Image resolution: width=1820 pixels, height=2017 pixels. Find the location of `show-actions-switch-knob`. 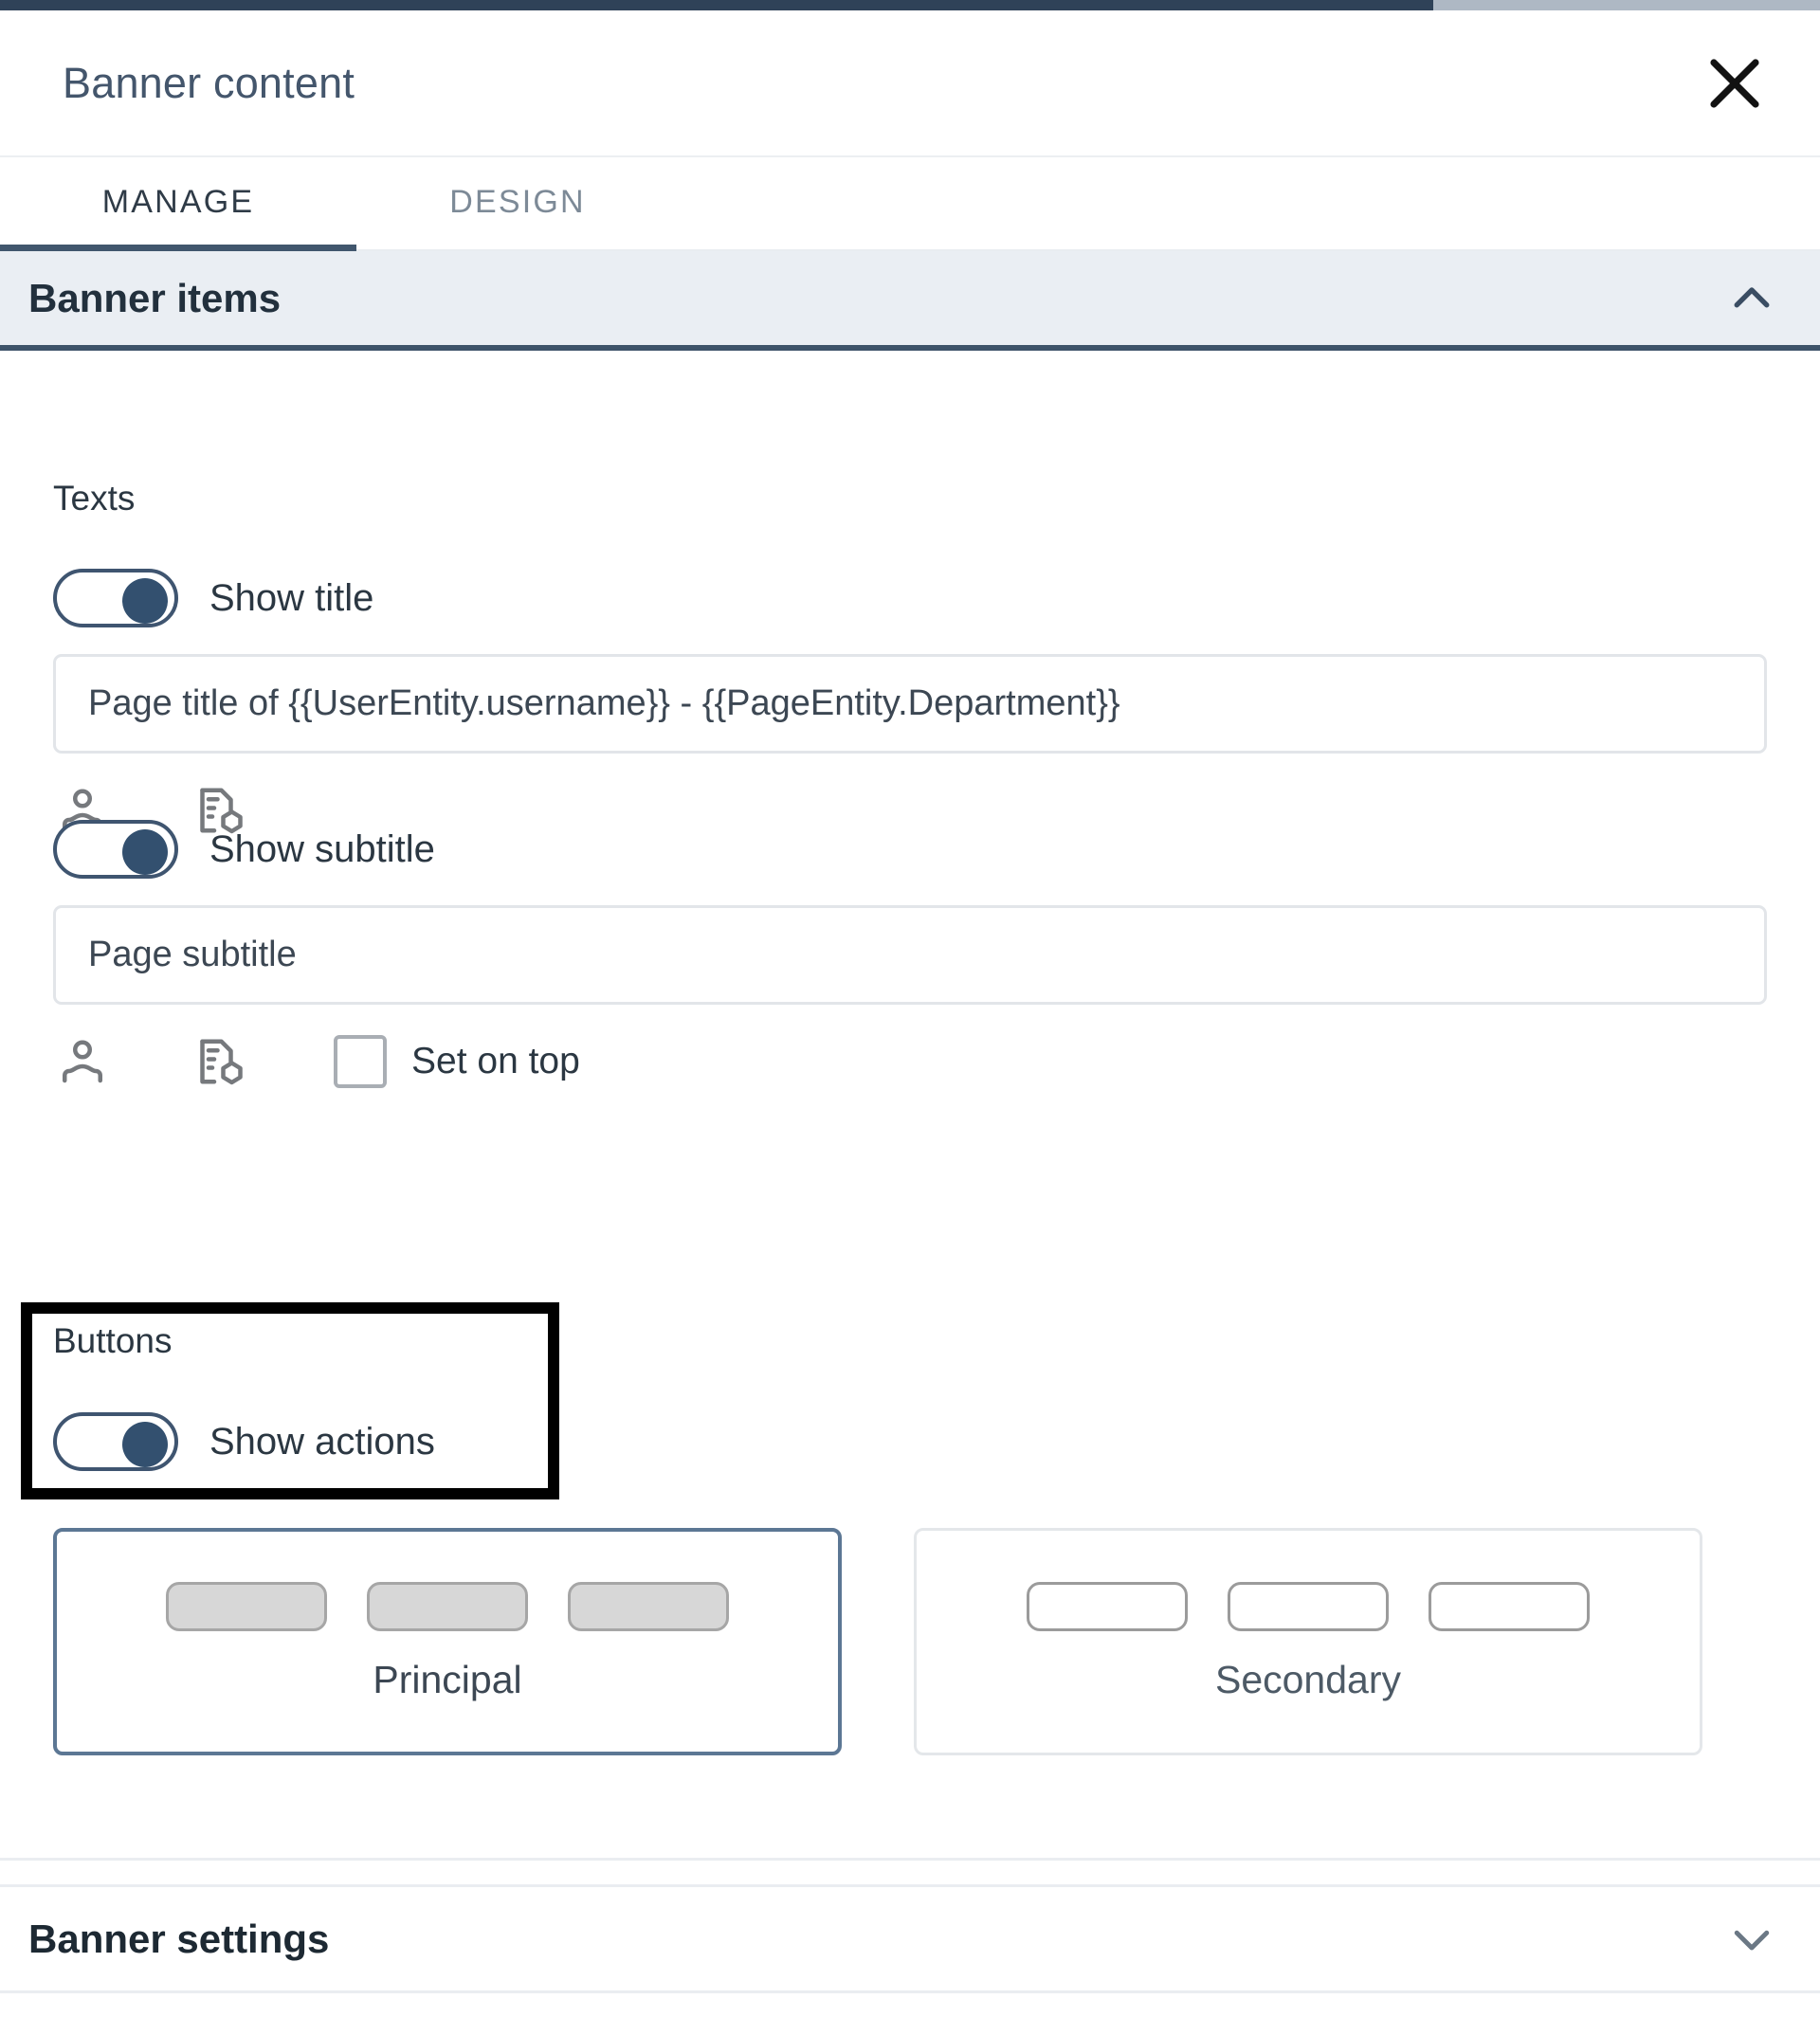

show-actions-switch-knob is located at coordinates (145, 1445).